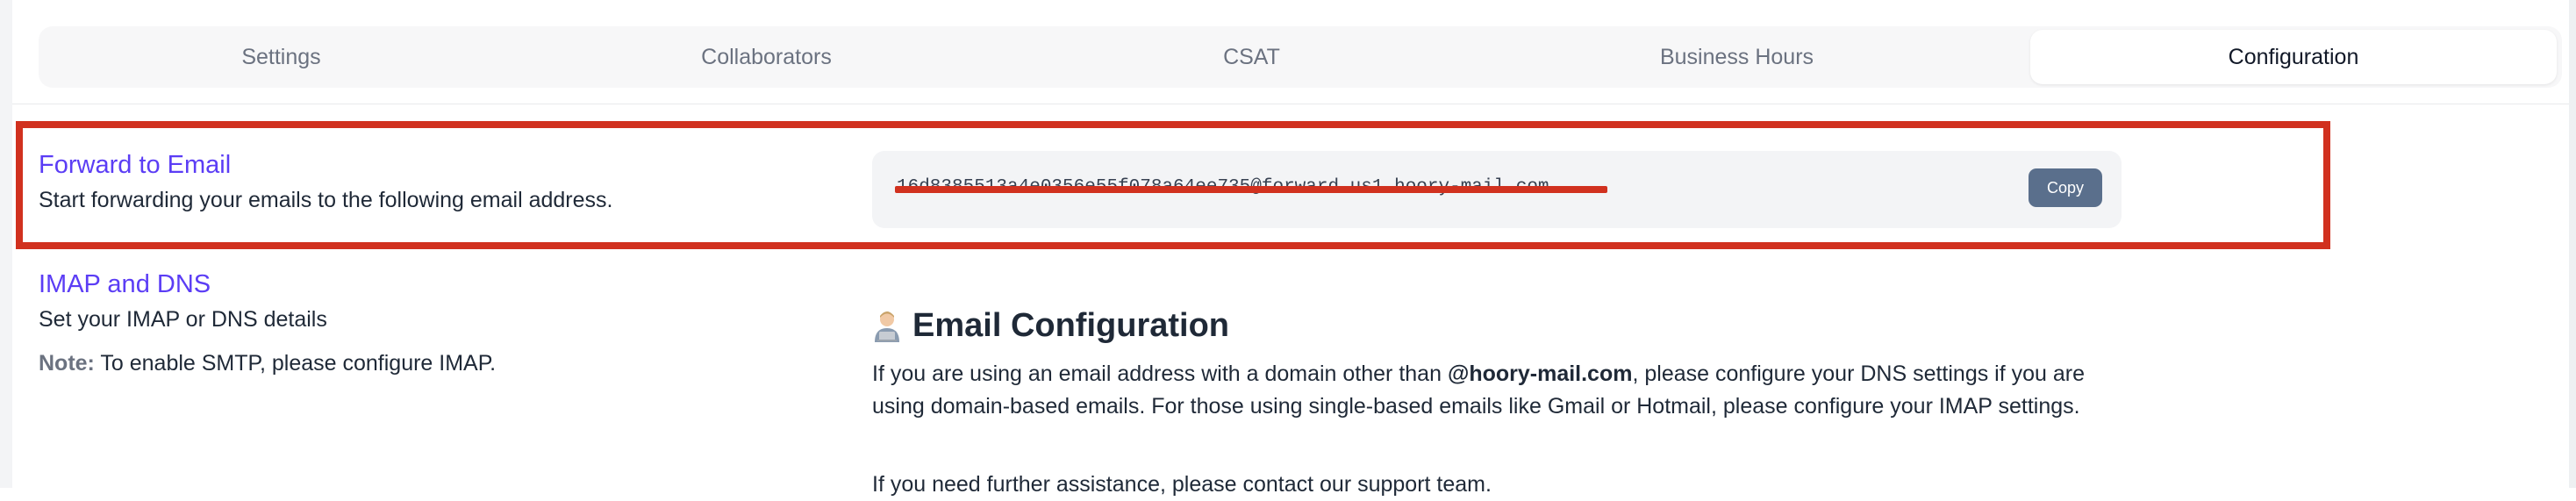 The width and height of the screenshot is (2576, 501). What do you see at coordinates (766, 57) in the screenshot?
I see `tab-collaborators: Collaborators` at bounding box center [766, 57].